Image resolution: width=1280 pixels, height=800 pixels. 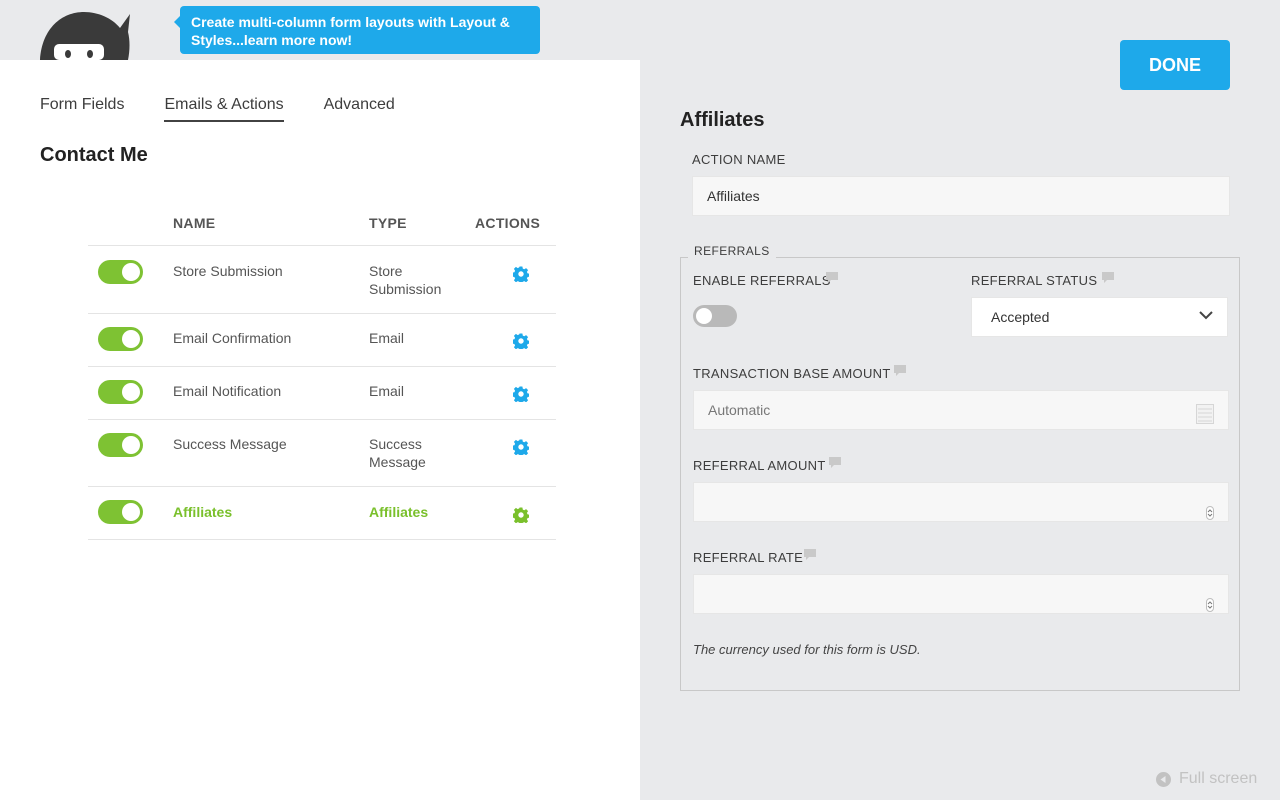 What do you see at coordinates (232, 338) in the screenshot?
I see `action-name: Email Confirmation` at bounding box center [232, 338].